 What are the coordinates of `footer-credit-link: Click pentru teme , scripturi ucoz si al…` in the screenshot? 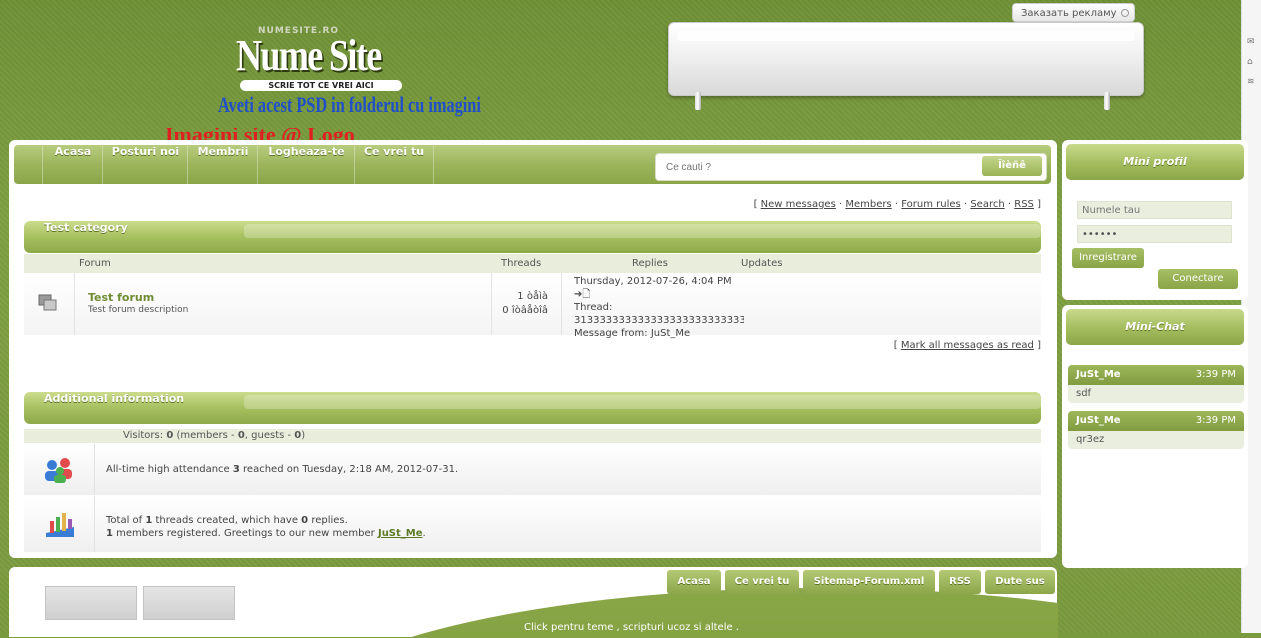 It's located at (631, 627).